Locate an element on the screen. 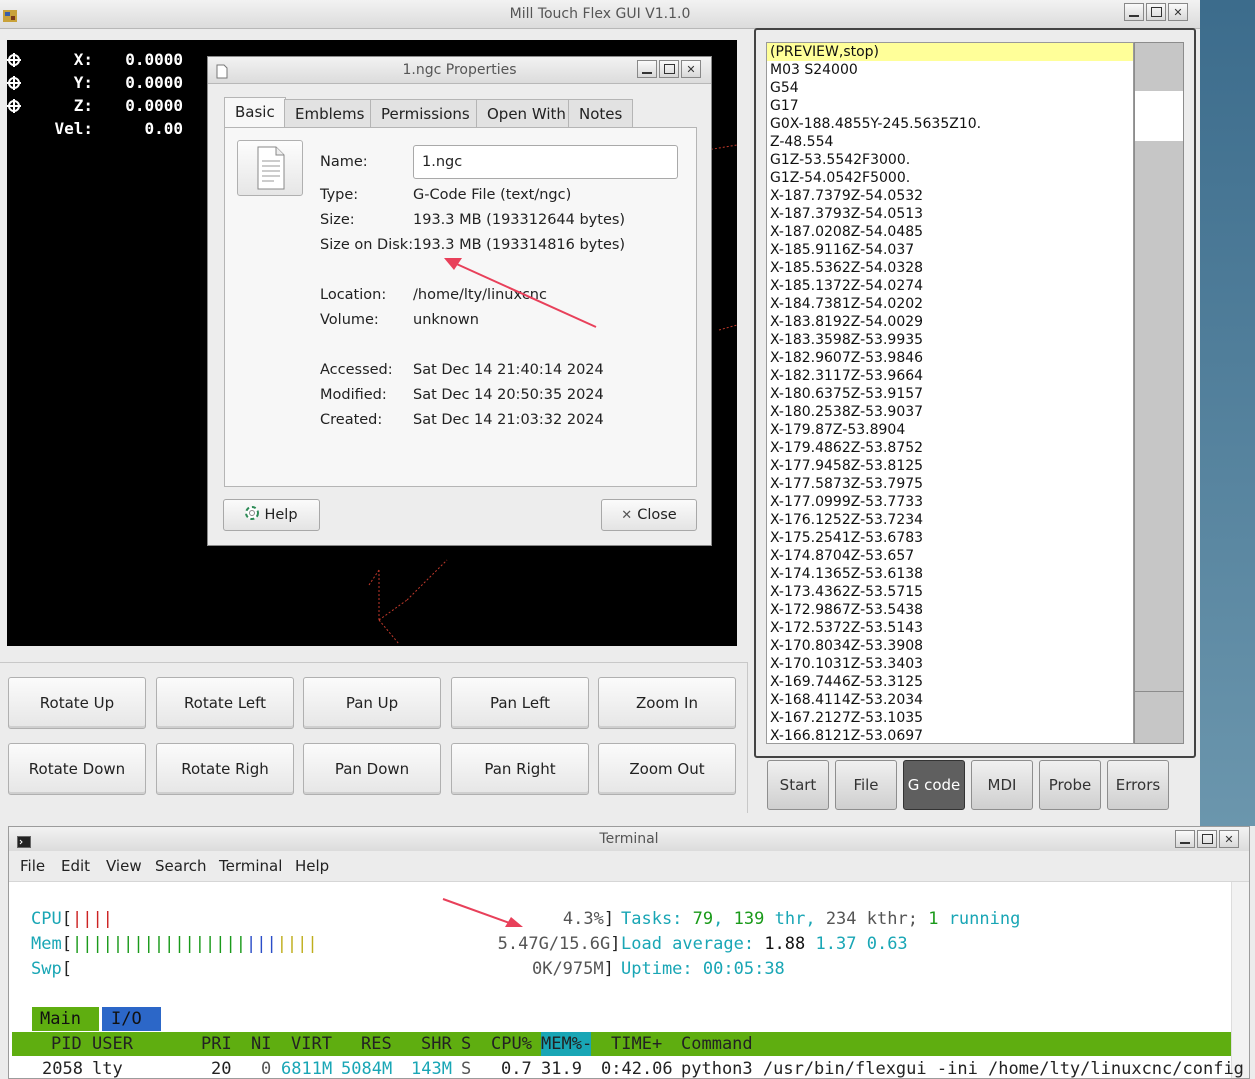 The width and height of the screenshot is (1255, 1079). menu-file: File is located at coordinates (32, 866).